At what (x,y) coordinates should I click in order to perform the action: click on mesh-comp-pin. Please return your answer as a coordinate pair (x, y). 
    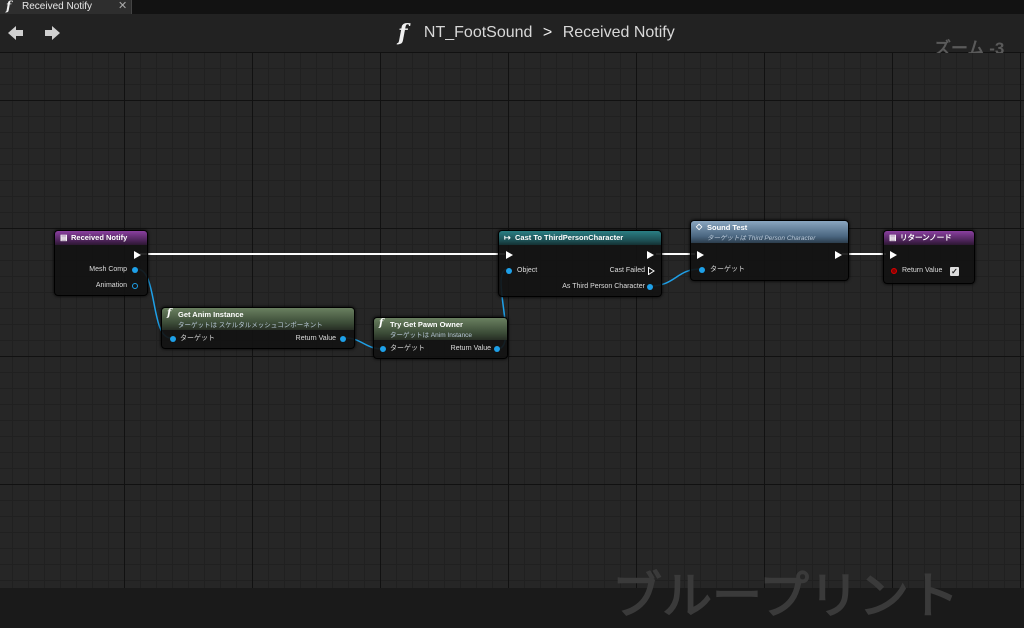
    Looking at the image, I should click on (135, 270).